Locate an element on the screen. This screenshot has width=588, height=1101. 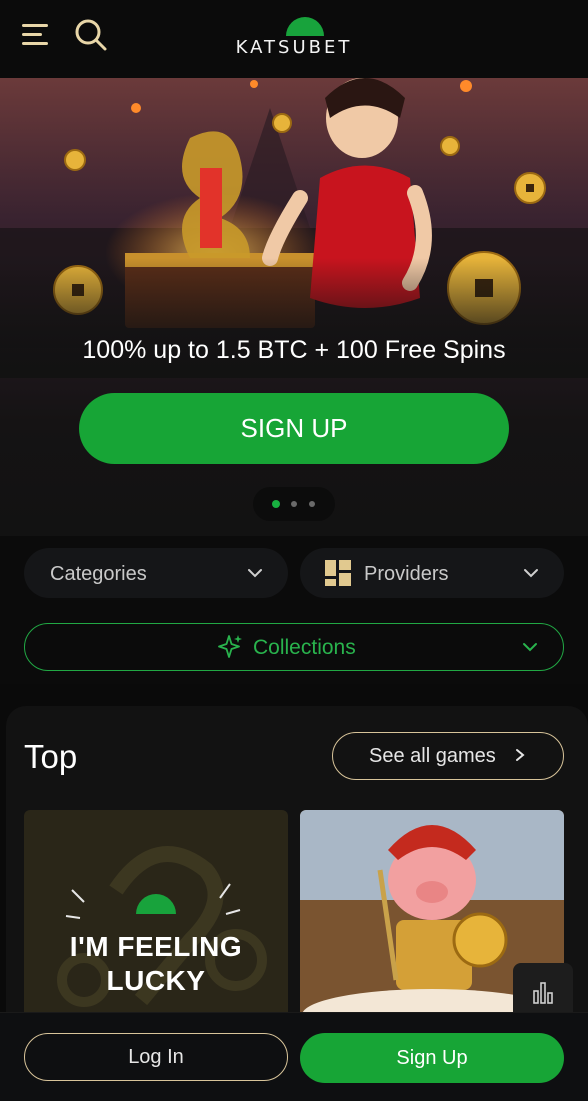
game-tile-feeling-lucky: I'M FEELING LUCKY is located at coordinates (156, 915).